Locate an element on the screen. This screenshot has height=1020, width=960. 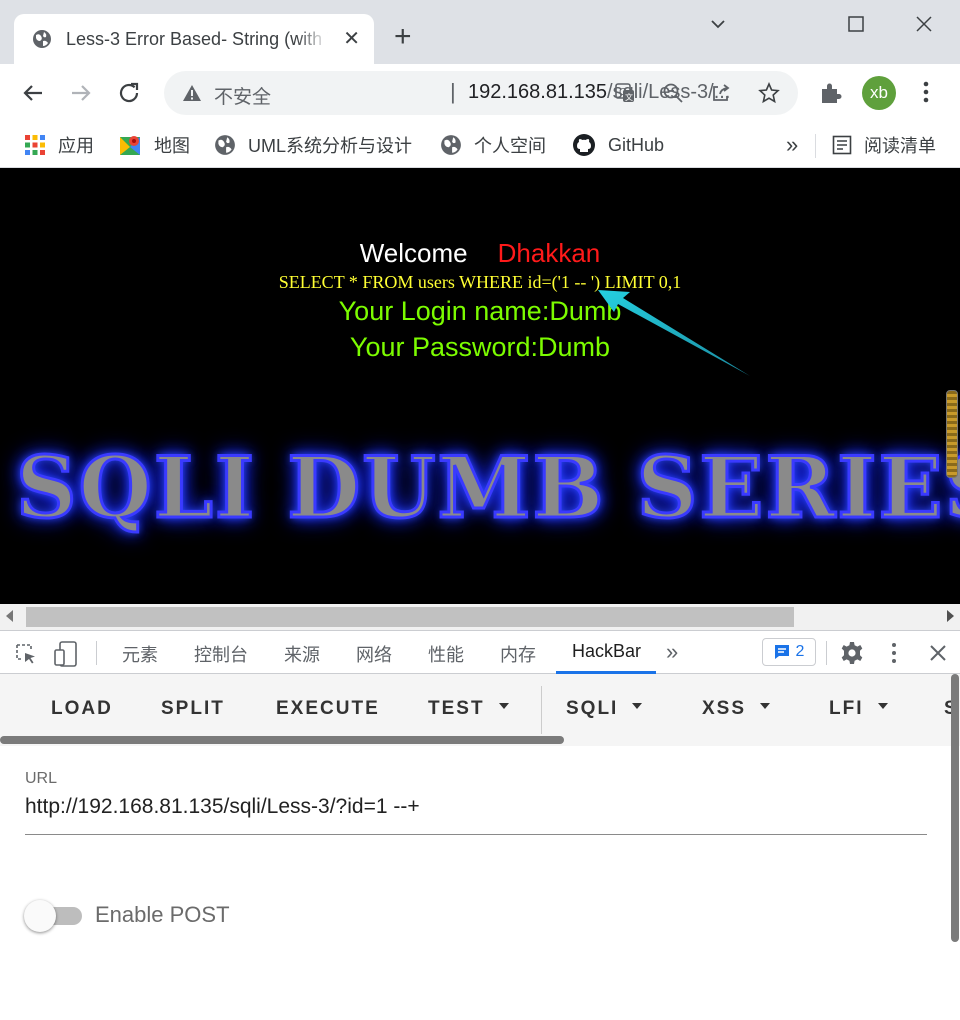
settings-gear-icon is located at coordinates (852, 653).